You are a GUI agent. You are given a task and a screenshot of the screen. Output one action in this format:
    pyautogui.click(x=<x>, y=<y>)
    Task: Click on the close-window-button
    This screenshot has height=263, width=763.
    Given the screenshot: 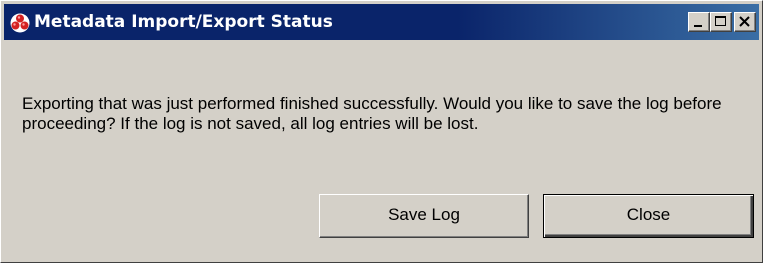 What is the action you would take?
    pyautogui.click(x=745, y=22)
    